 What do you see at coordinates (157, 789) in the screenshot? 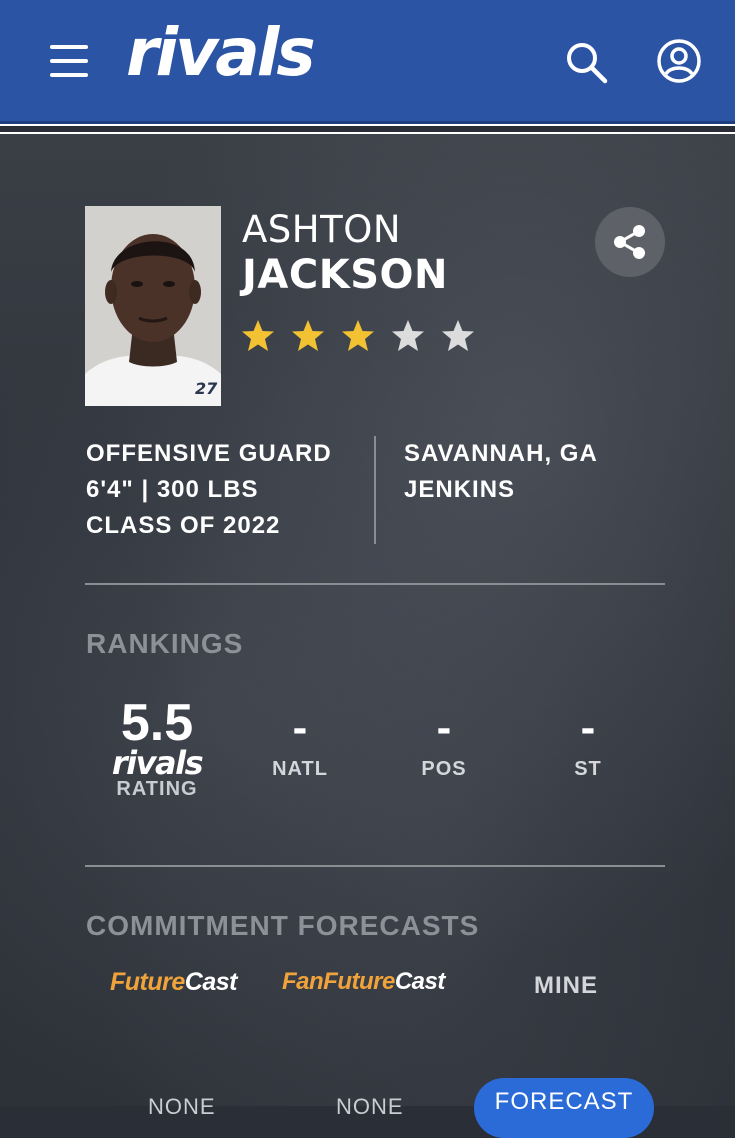
I see `rating-label: RATING` at bounding box center [157, 789].